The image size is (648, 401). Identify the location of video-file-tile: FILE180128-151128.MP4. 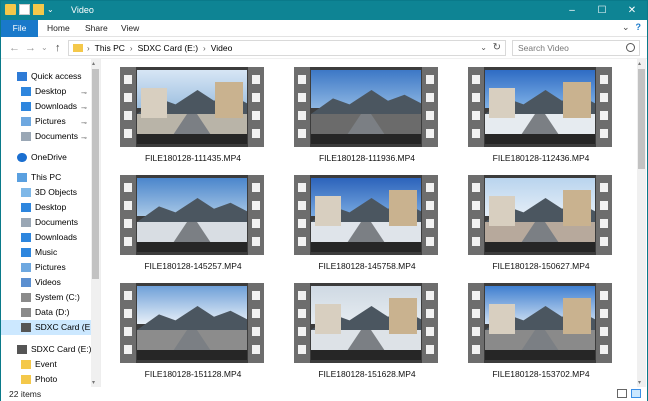
(193, 332).